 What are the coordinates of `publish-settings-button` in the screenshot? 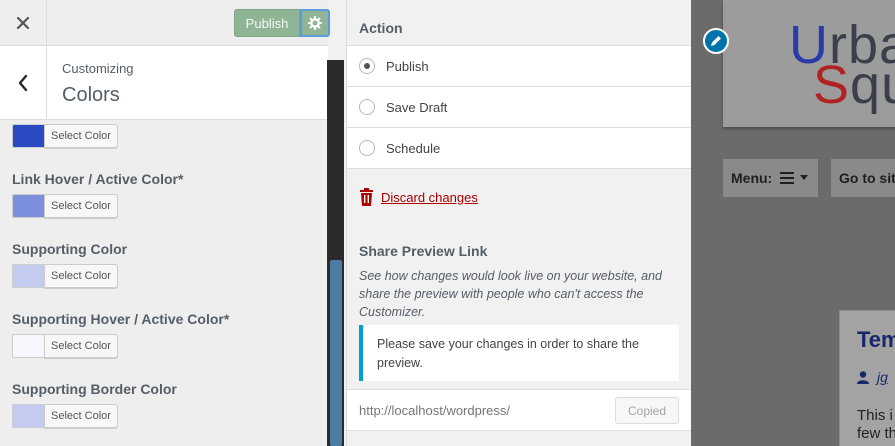 It's located at (315, 23).